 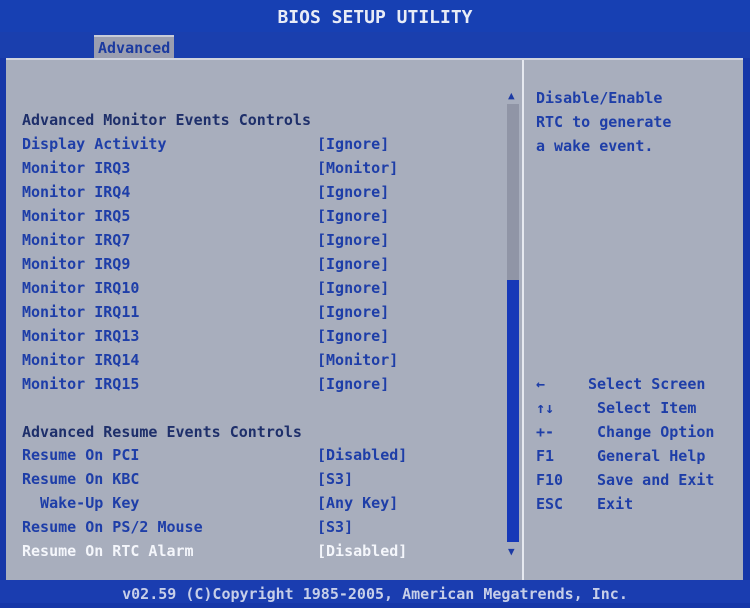 What do you see at coordinates (335, 479) in the screenshot?
I see `value-resume-on-kbc: [S3]` at bounding box center [335, 479].